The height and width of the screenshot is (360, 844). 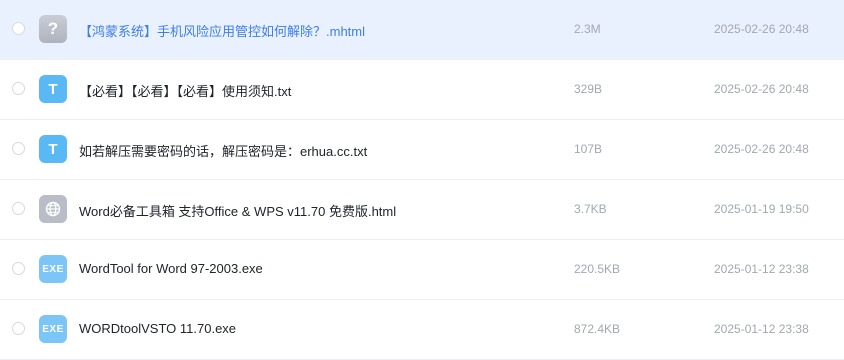 I want to click on file-name: 【必看】【必看】【必看】使用须知.txt, so click(x=185, y=90).